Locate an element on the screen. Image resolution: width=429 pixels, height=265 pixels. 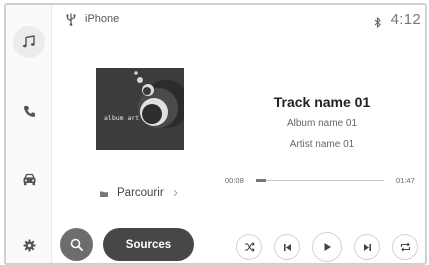
track-title: Track name 01 is located at coordinates (322, 102).